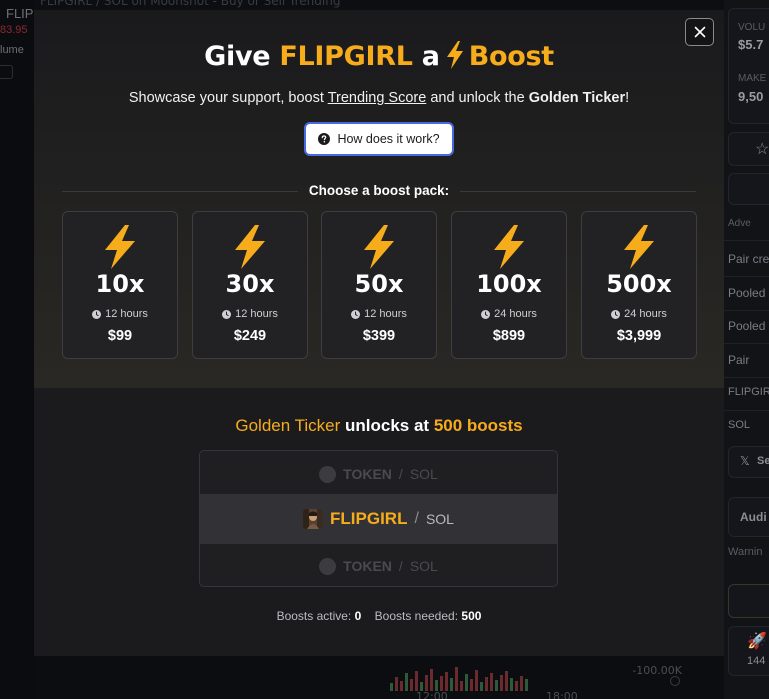 The width and height of the screenshot is (769, 699). Describe the element at coordinates (739, 223) in the screenshot. I see `bg-advertise-label: Adve` at that location.